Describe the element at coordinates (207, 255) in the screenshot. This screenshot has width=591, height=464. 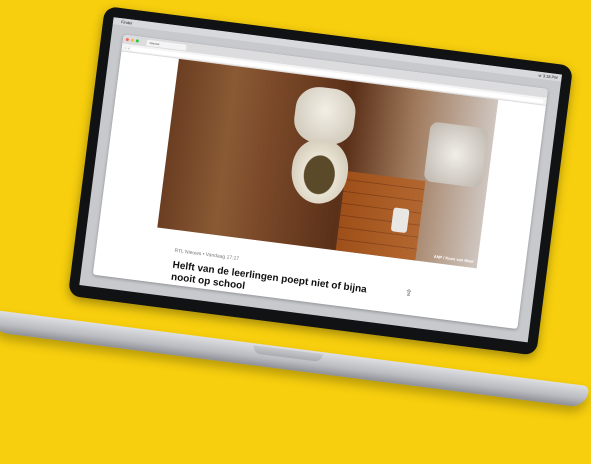
I see `article-meta: RTL Nieuws • Vandaag 17:17` at that location.